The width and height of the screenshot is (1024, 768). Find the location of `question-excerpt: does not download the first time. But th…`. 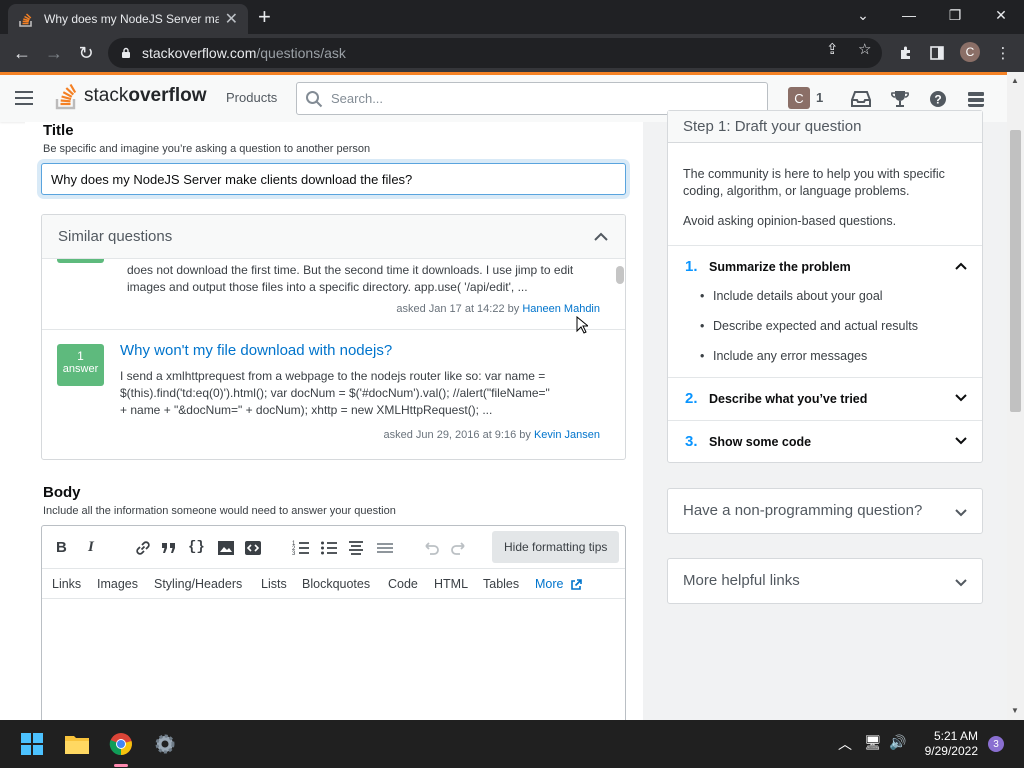

question-excerpt: does not download the first time. But th… is located at coordinates (350, 278).